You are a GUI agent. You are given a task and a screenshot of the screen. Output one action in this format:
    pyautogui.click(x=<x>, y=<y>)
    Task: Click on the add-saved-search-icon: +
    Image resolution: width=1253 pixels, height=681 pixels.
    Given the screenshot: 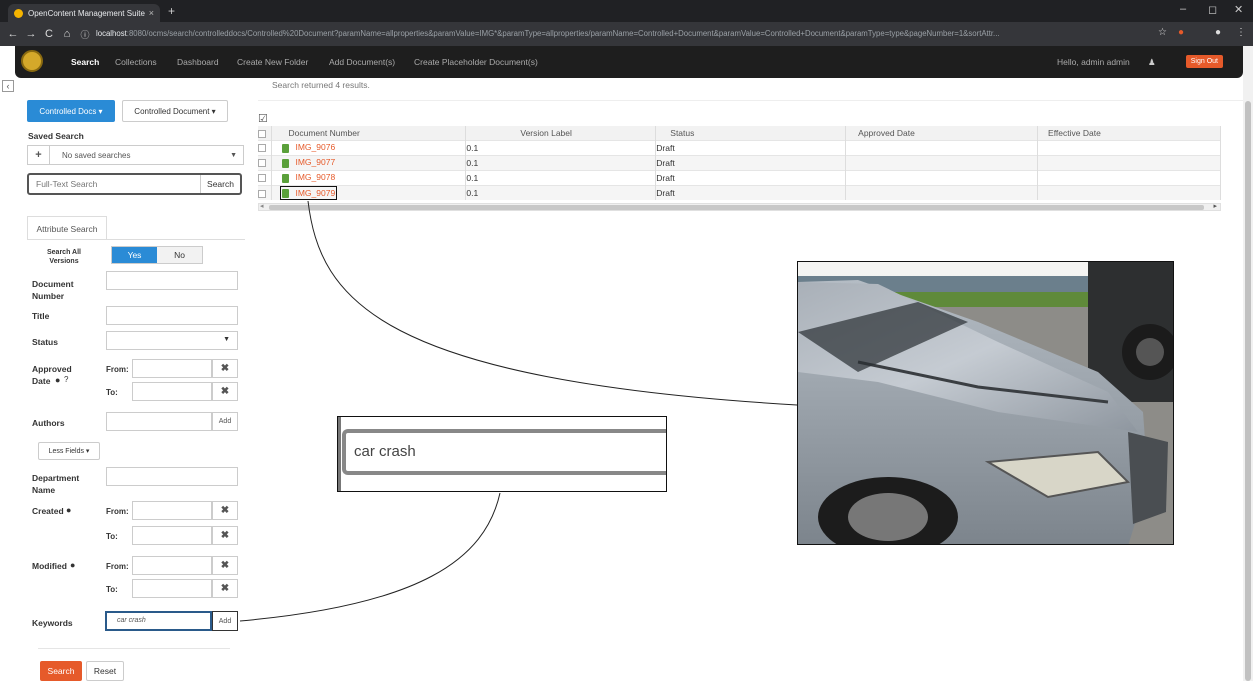 What is the action you would take?
    pyautogui.click(x=39, y=155)
    